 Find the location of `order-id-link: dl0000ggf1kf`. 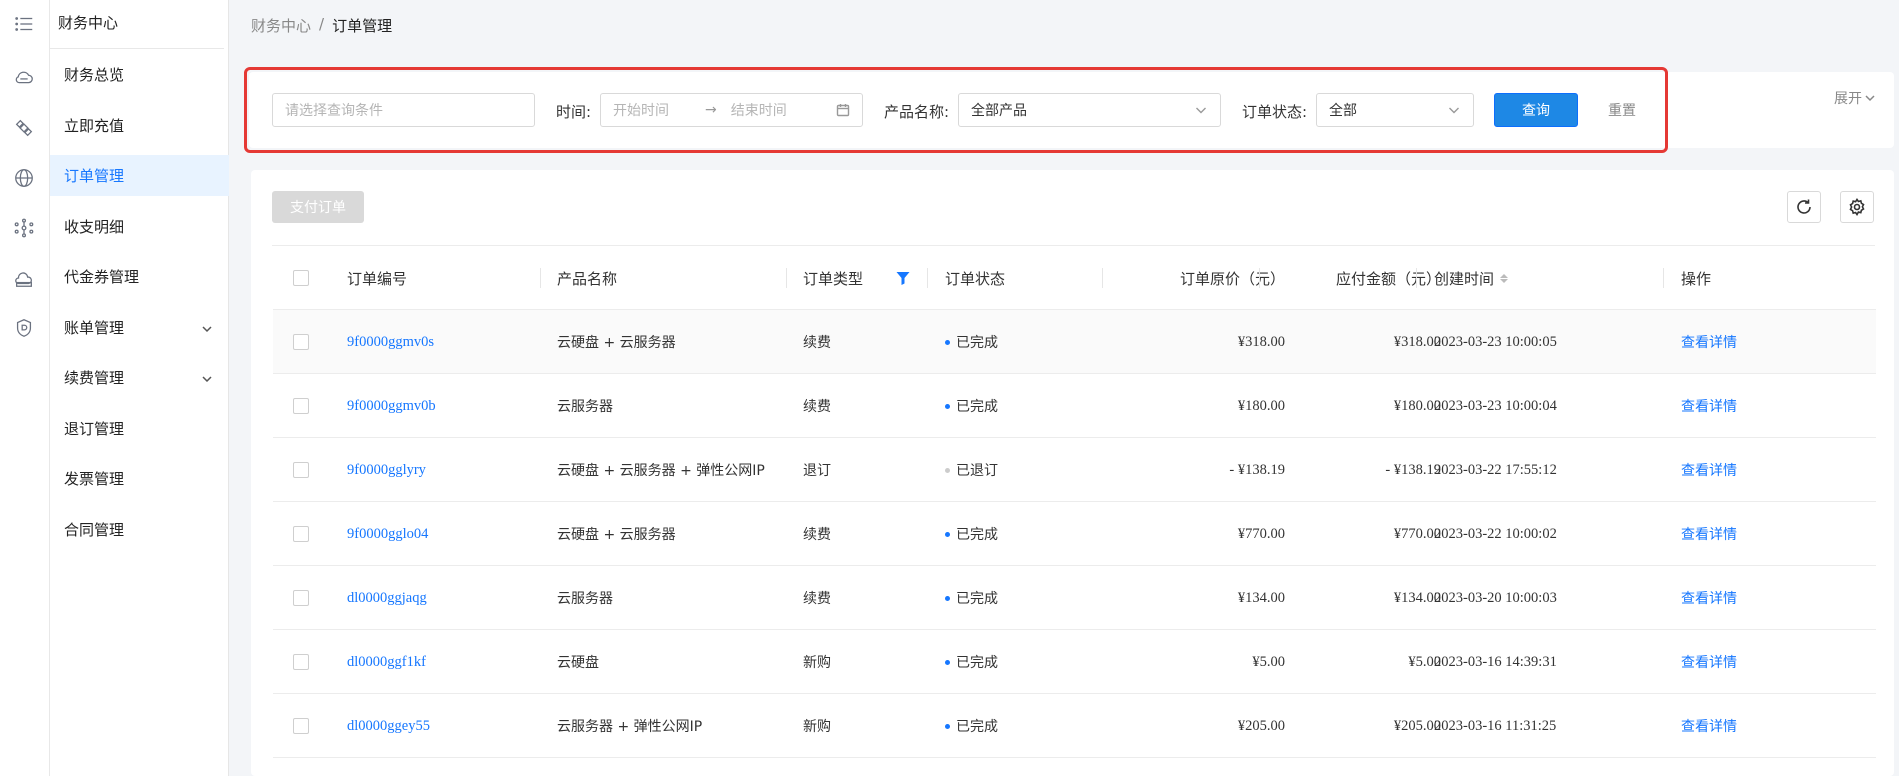

order-id-link: dl0000ggf1kf is located at coordinates (386, 662).